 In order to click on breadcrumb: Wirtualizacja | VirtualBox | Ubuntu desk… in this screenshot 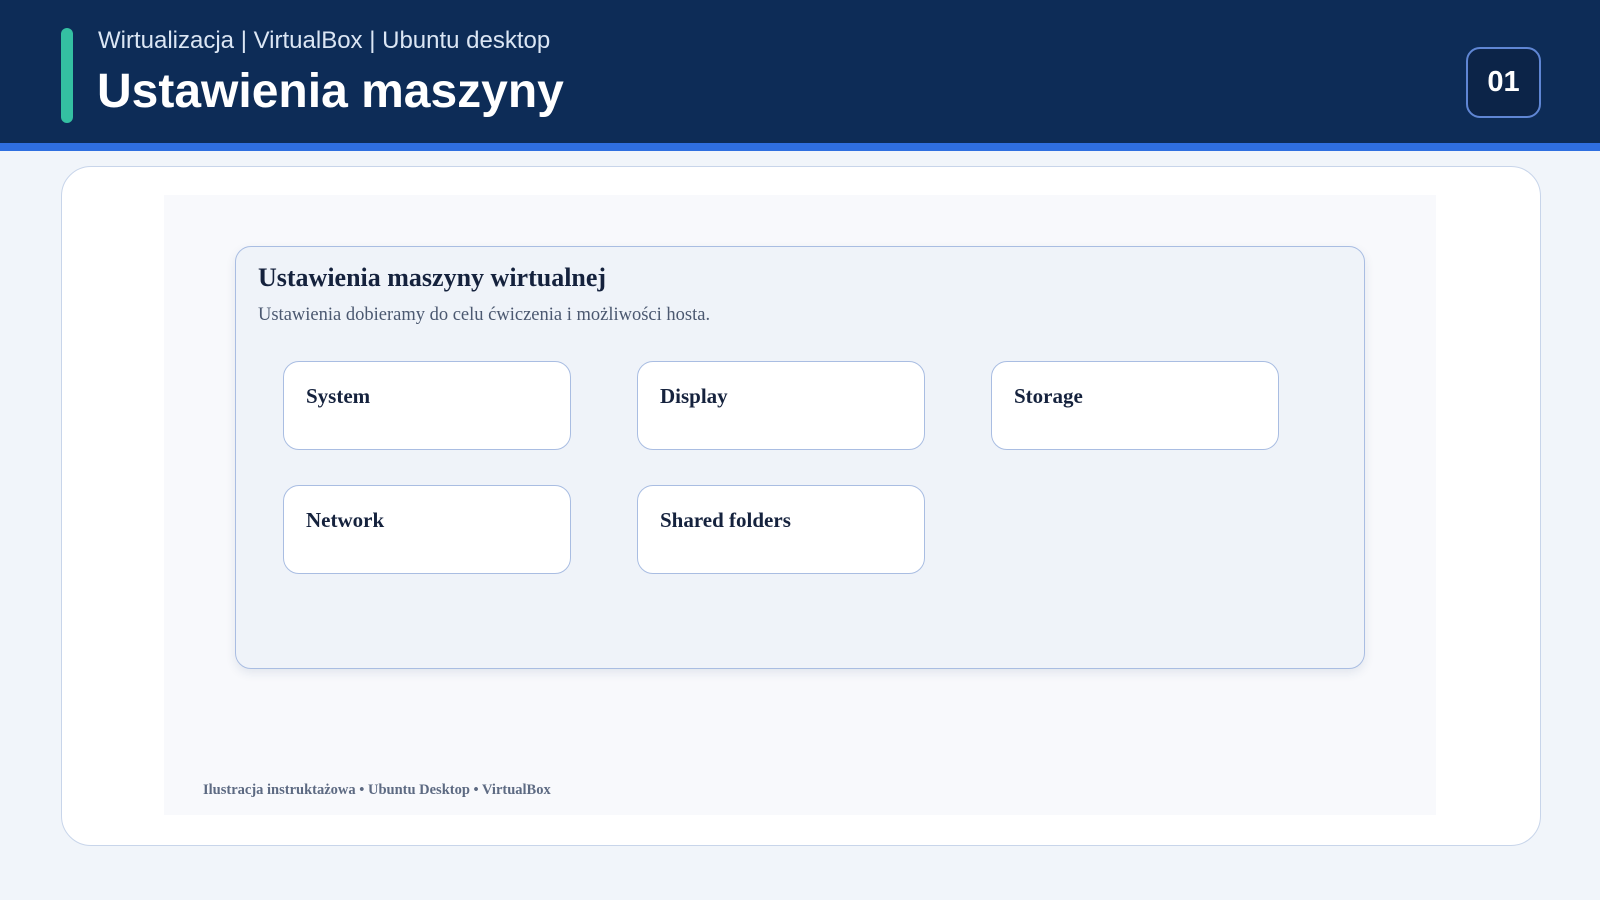, I will do `click(324, 40)`.